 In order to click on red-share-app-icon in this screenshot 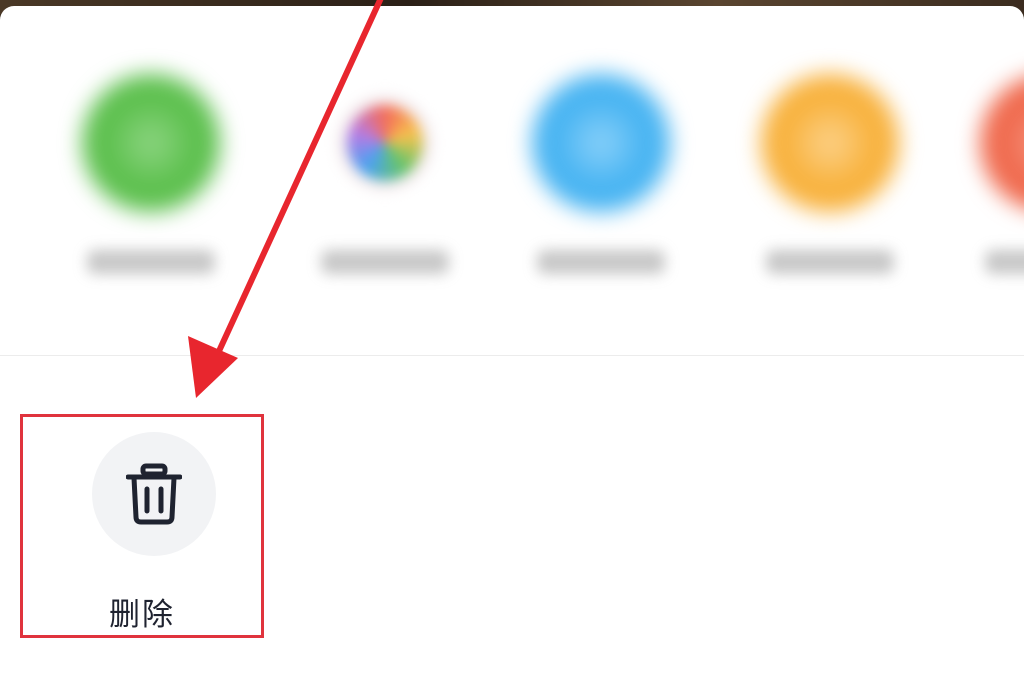, I will do `click(1002, 143)`.